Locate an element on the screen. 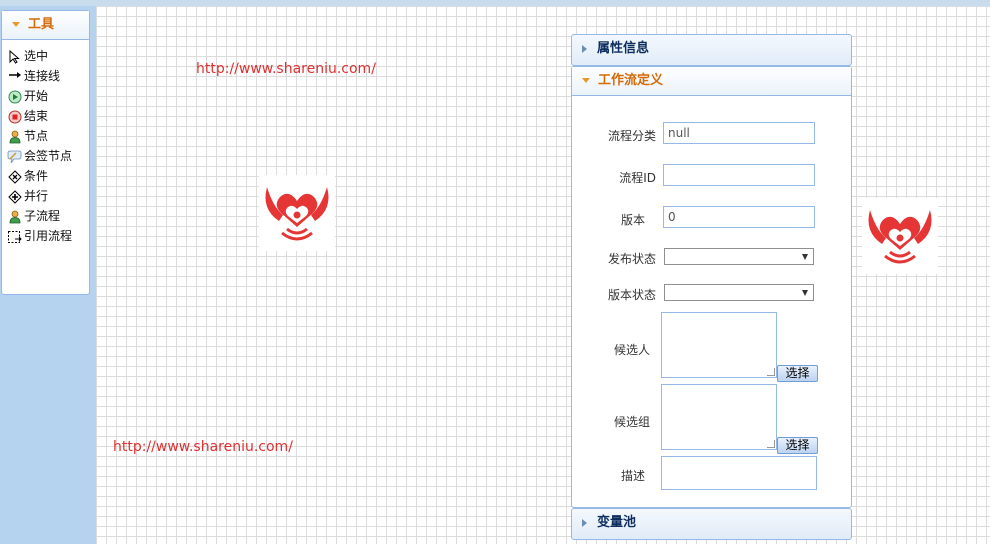  properties-panel: 属性信息 is located at coordinates (711, 50).